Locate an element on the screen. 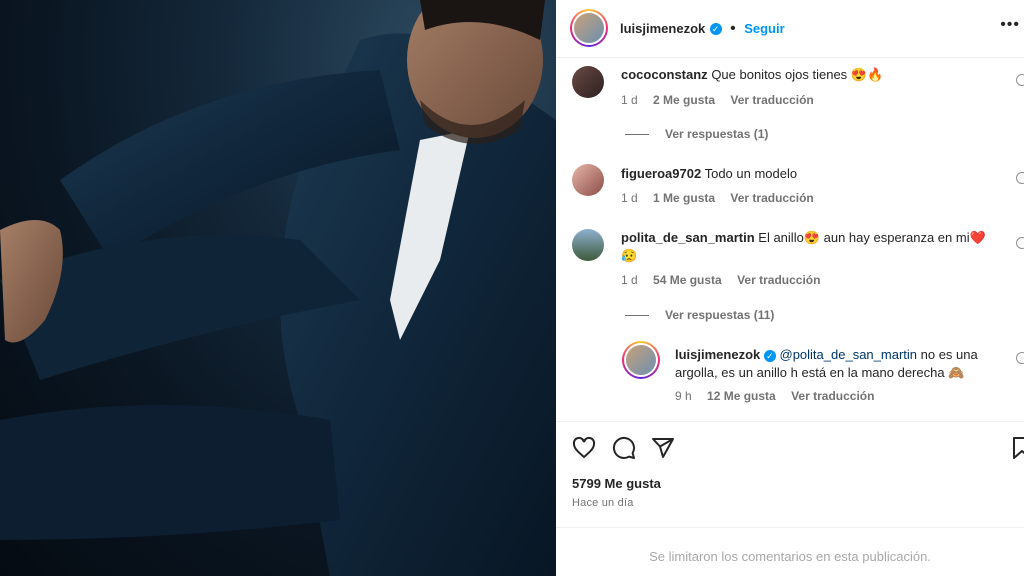  comment-text: El anillo😍 aun hay esperanza en mi❤️ is located at coordinates (872, 237).